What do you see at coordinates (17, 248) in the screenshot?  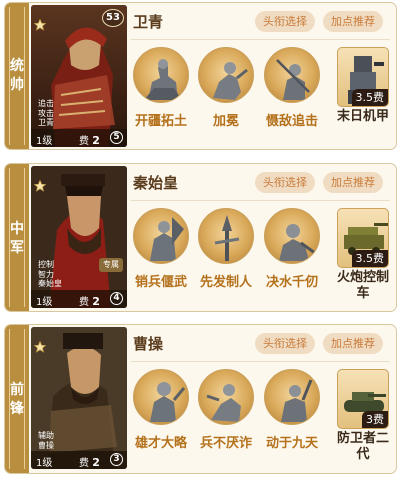 I see `position-char-2: 军` at bounding box center [17, 248].